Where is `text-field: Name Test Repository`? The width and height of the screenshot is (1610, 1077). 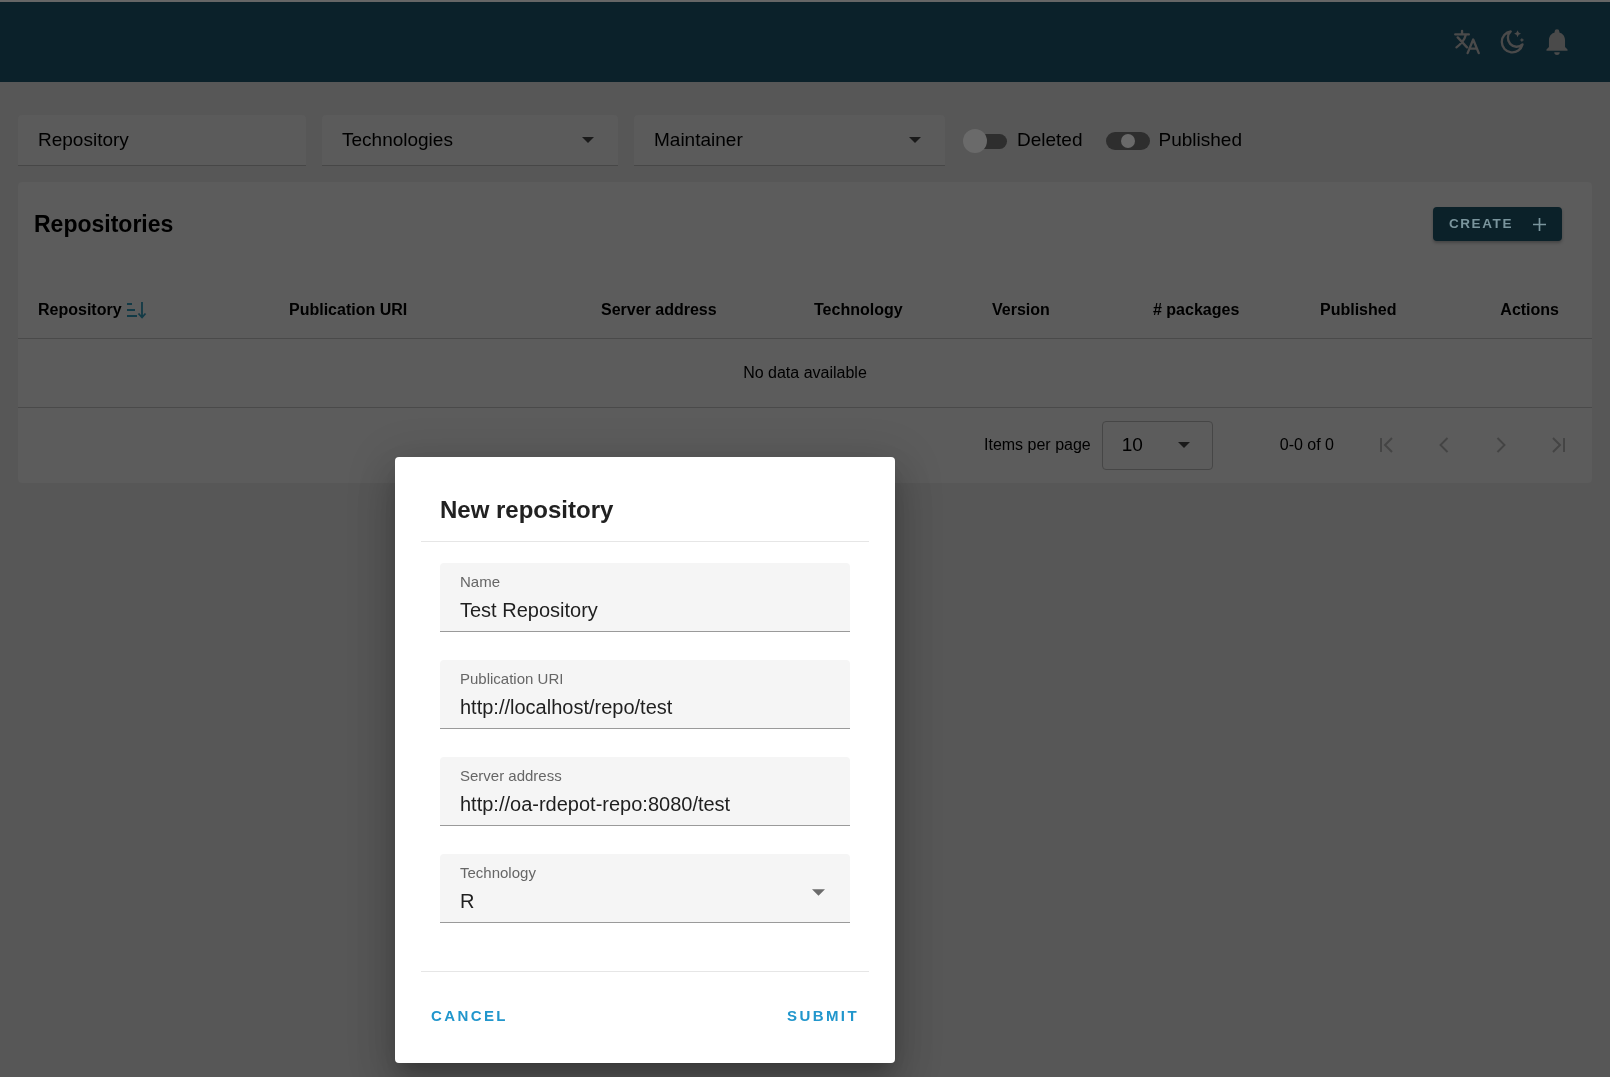 text-field: Name Test Repository is located at coordinates (645, 597).